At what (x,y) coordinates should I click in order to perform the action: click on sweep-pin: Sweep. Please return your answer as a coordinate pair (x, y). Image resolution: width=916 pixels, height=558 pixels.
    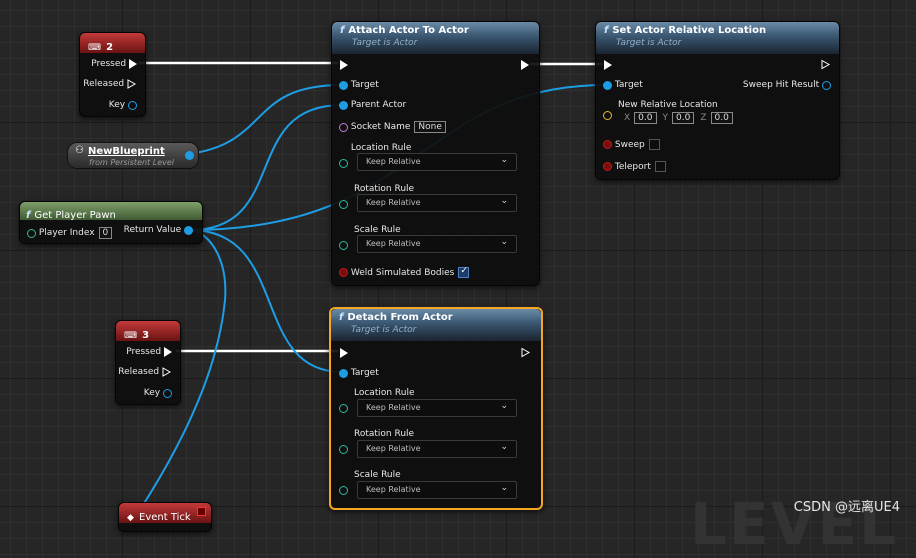
    Looking at the image, I should click on (631, 144).